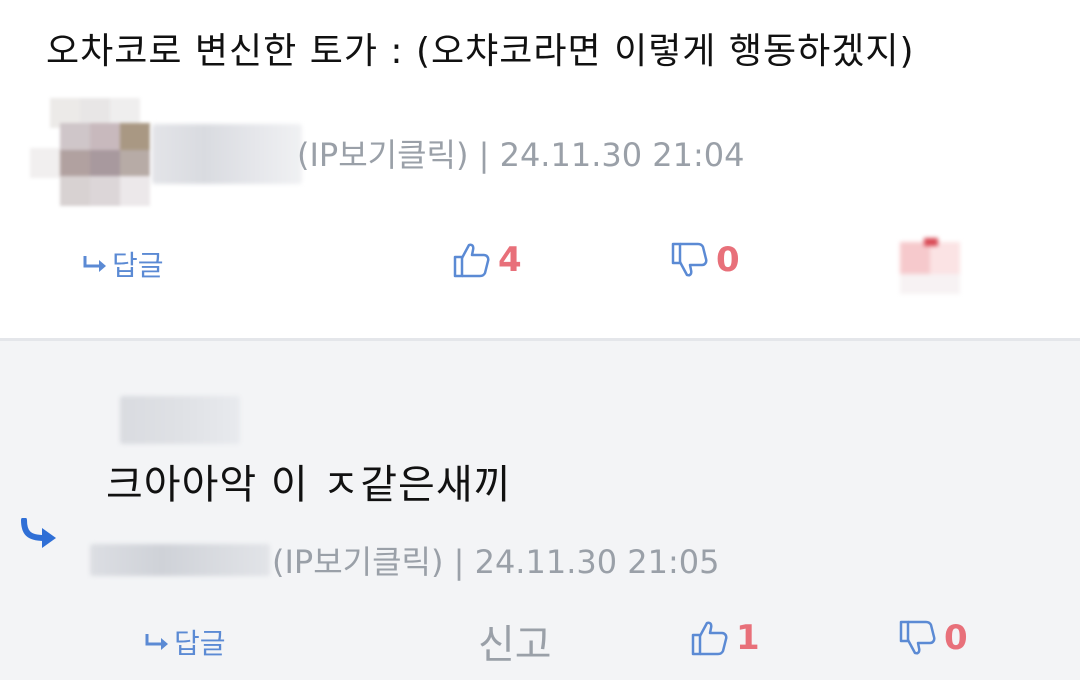 Image resolution: width=1080 pixels, height=680 pixels. I want to click on reply-username-redacted, so click(180, 420).